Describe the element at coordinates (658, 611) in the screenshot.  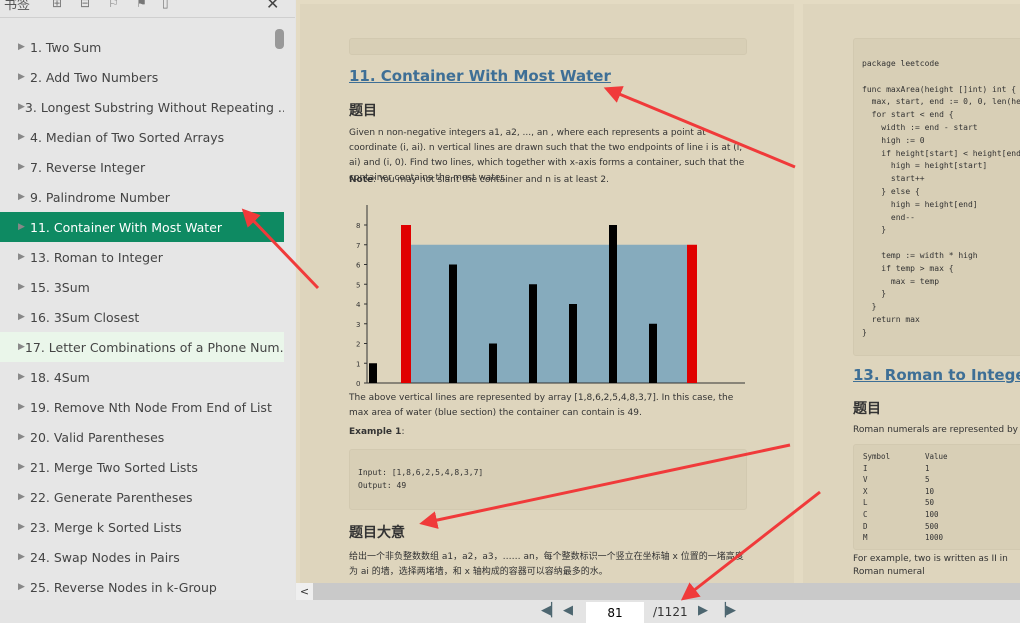
I see `page-navigation: ◀▏ ◀ /1121 ▶ ▕▶` at that location.